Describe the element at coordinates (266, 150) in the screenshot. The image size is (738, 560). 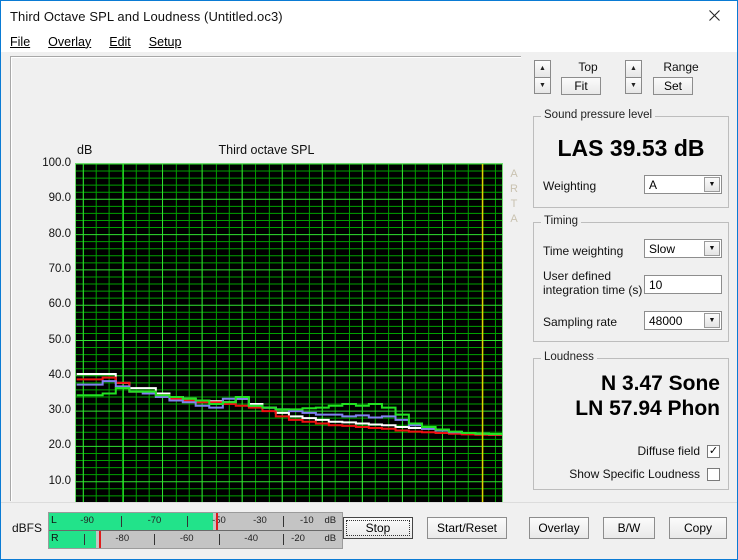
I see `chart-title: Third octave SPL` at that location.